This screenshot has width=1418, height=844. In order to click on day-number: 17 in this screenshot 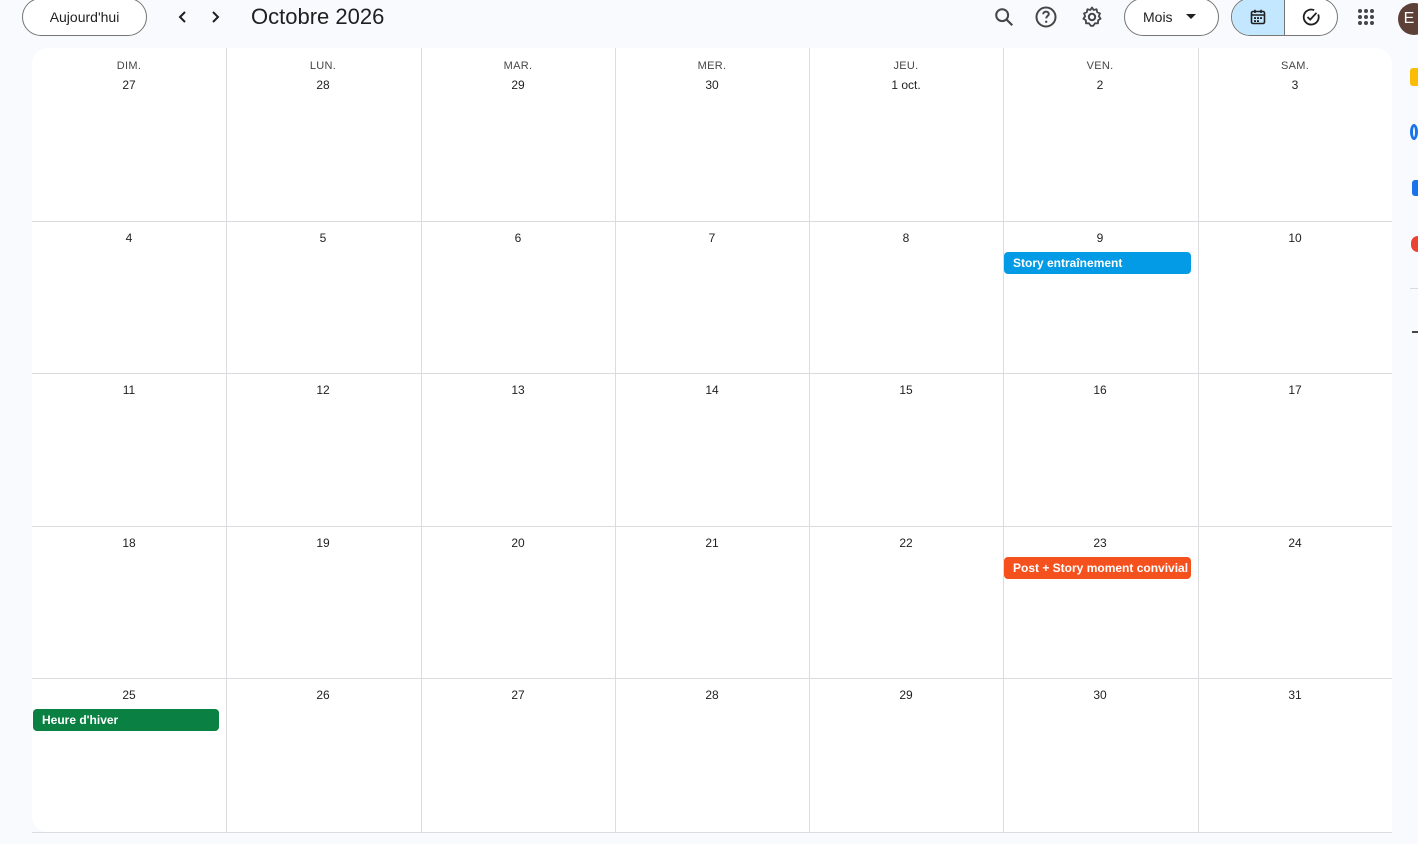, I will do `click(1295, 390)`.